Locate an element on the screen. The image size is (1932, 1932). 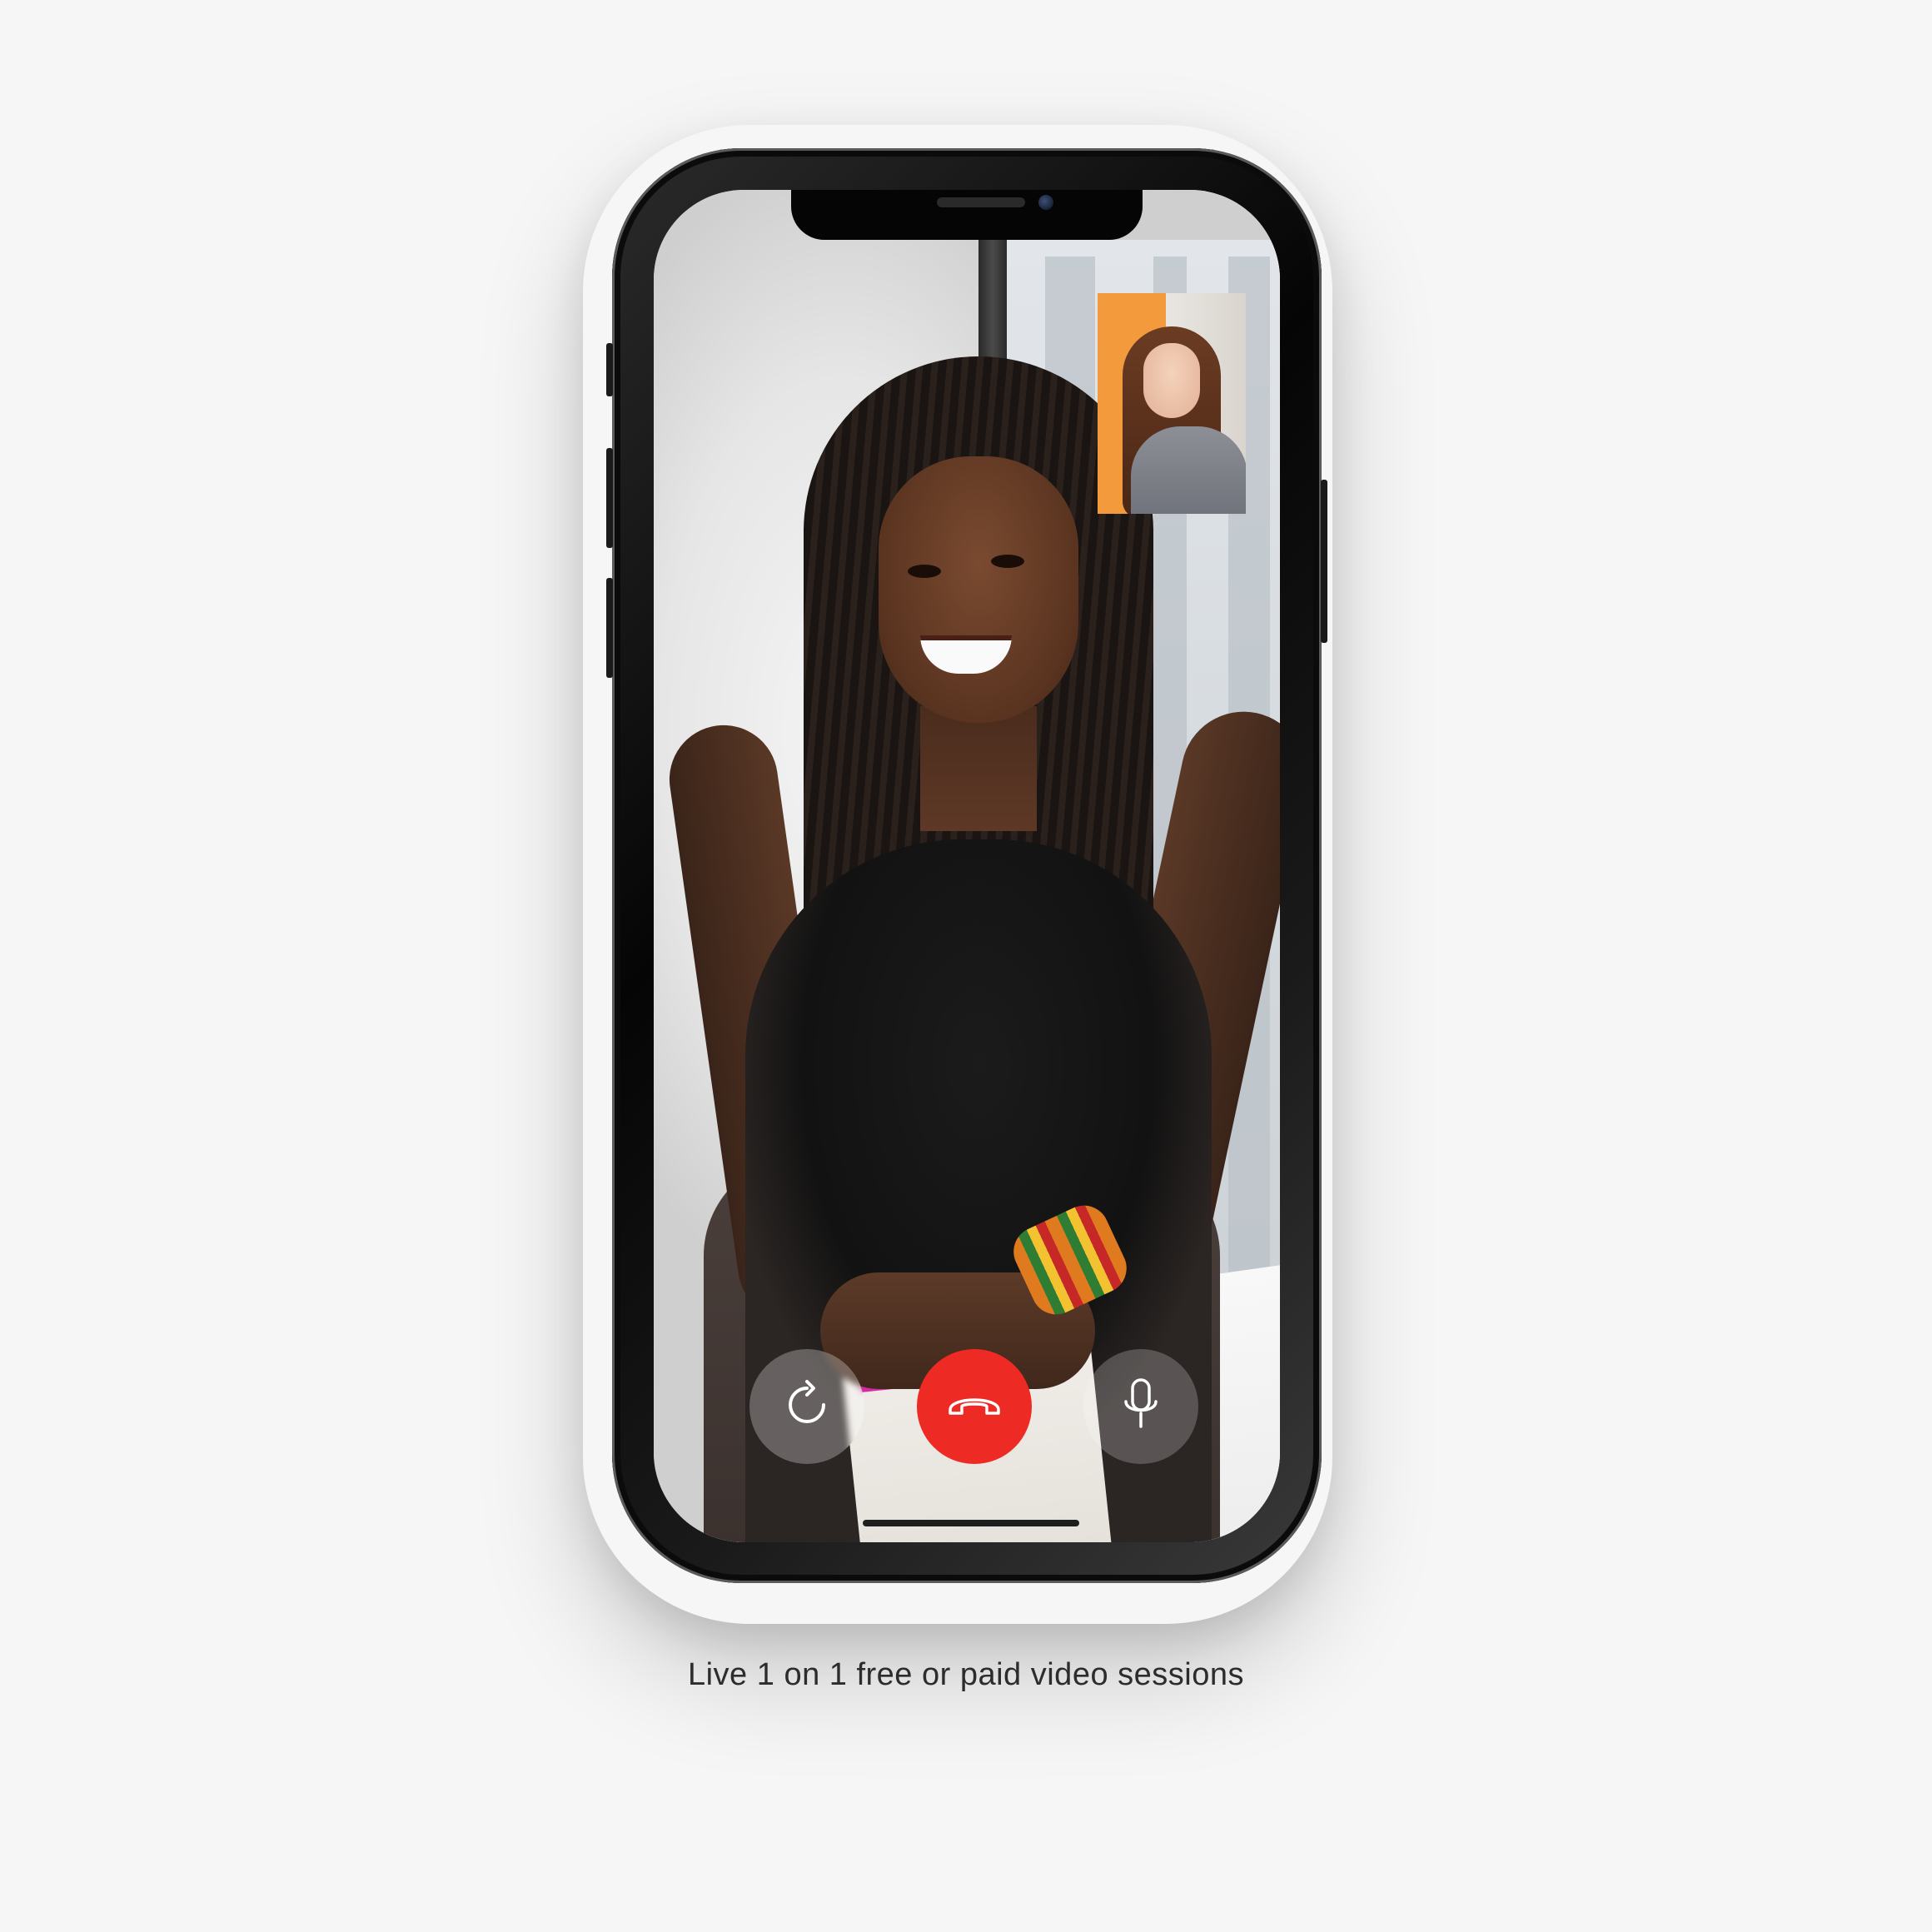
earpiece-speaker is located at coordinates (981, 202).